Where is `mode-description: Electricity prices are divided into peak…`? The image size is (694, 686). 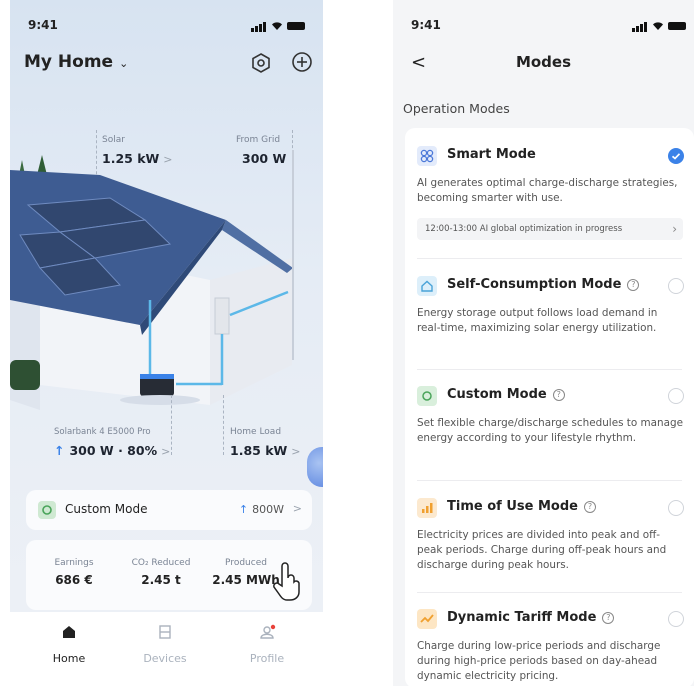 mode-description: Electricity prices are divided into peak… is located at coordinates (542, 550).